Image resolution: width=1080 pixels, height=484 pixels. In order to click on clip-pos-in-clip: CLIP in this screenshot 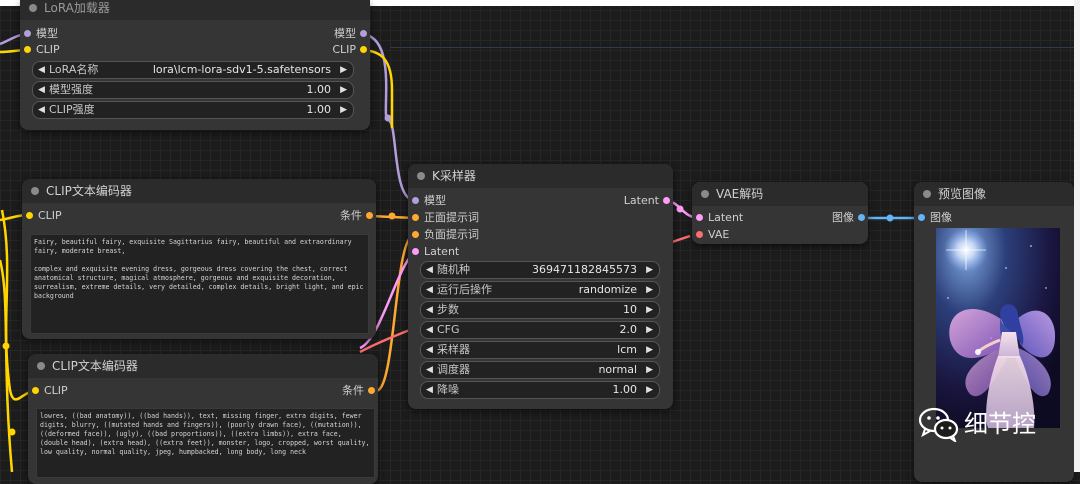, I will do `click(80, 216)`.